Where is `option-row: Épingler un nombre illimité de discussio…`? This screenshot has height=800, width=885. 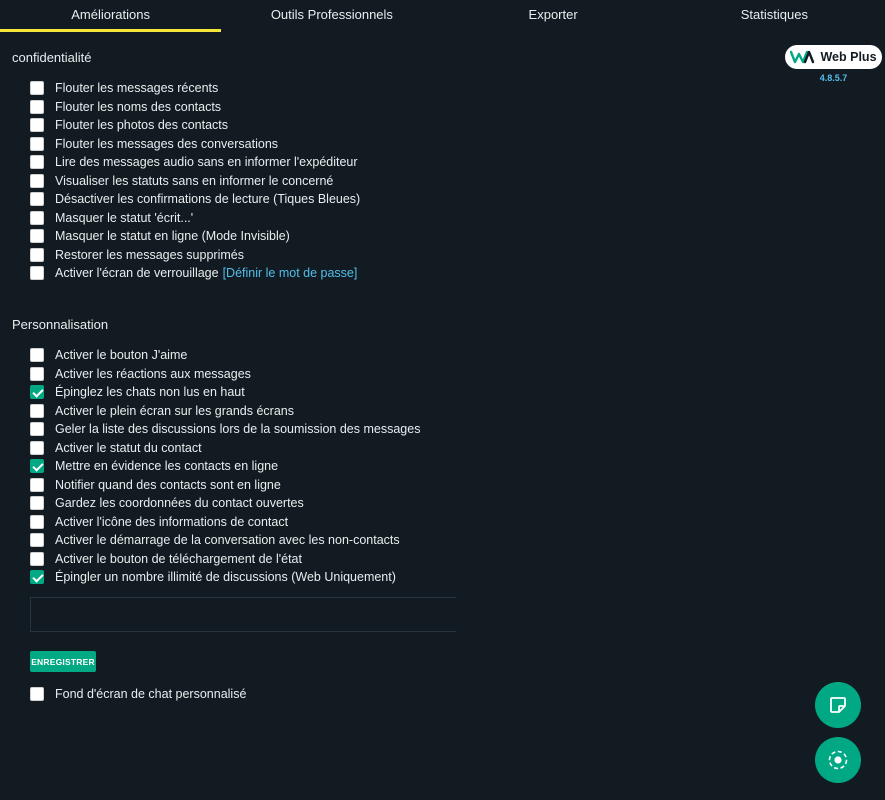
option-row: Épingler un nombre illimité de discussio… is located at coordinates (225, 577).